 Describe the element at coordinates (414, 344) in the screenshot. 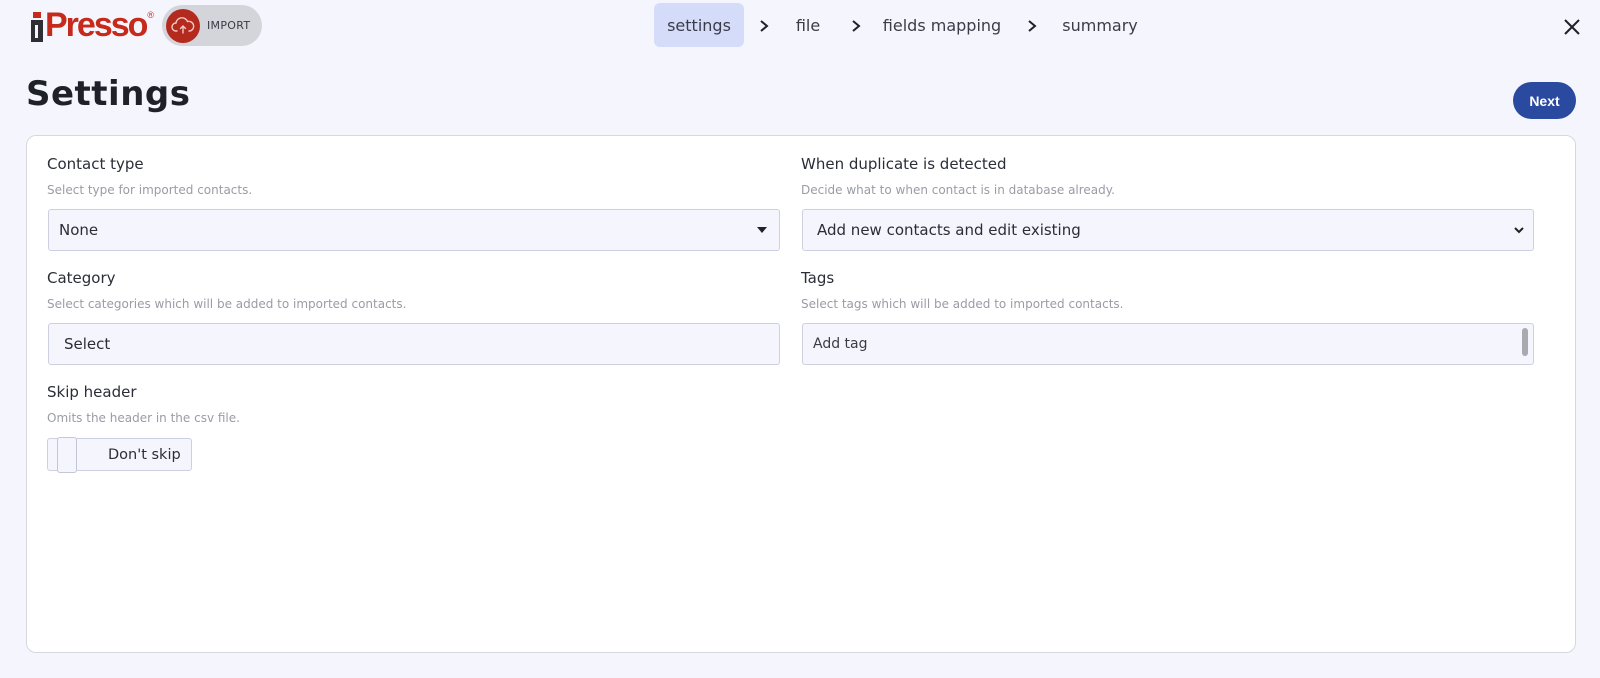

I see `category-select: Select` at that location.